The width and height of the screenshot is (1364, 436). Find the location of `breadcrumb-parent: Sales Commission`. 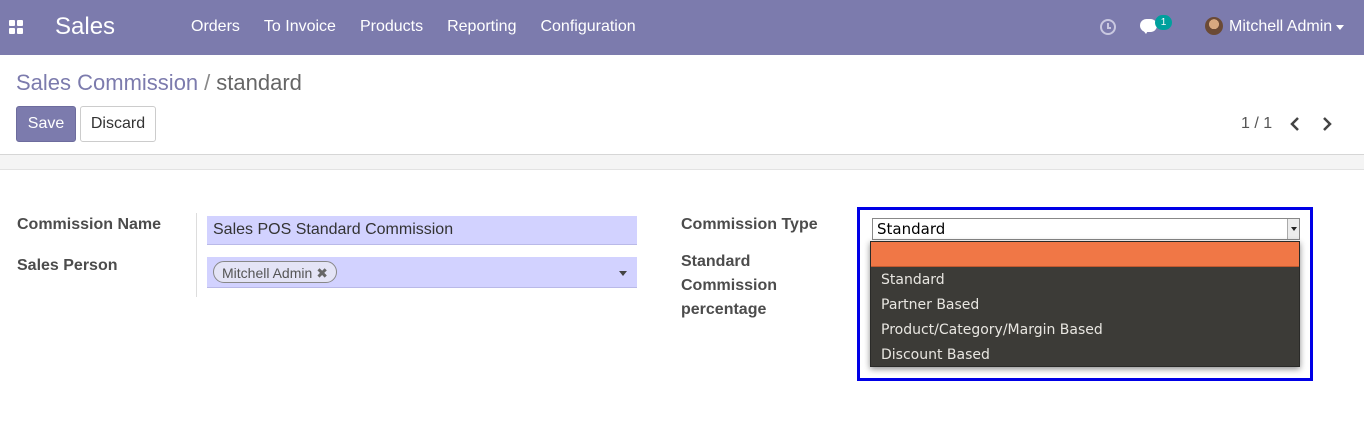

breadcrumb-parent: Sales Commission is located at coordinates (107, 82).